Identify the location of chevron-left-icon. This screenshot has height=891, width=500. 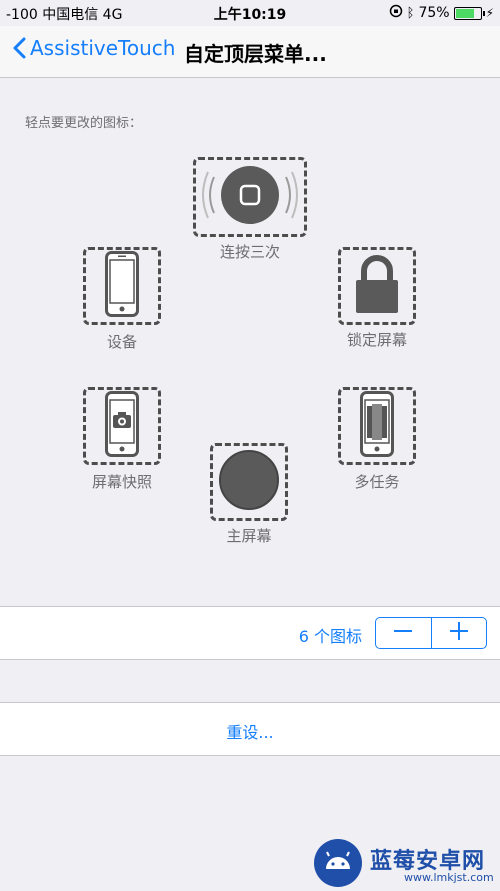
(19, 48).